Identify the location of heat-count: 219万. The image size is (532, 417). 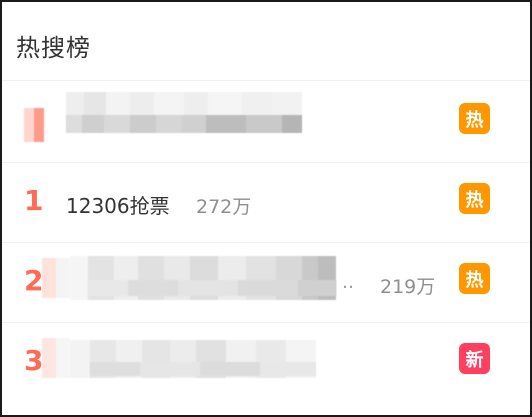
(408, 287).